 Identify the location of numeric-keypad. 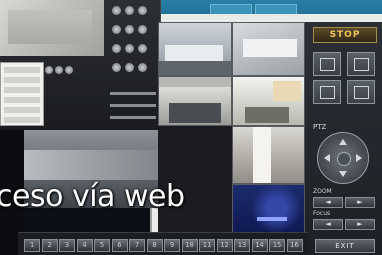
(134, 40).